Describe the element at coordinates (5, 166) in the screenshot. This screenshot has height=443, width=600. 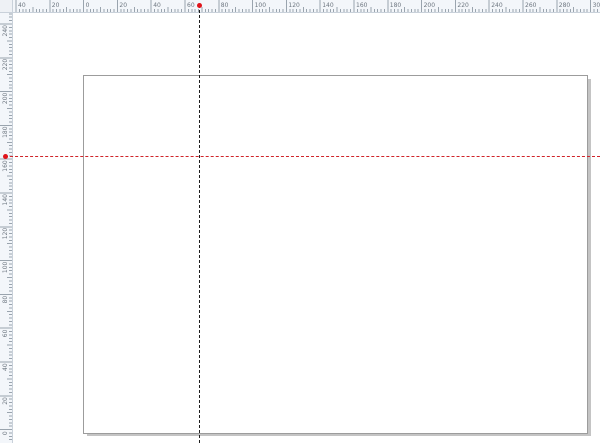
I see `v-ruler-label: 160` at that location.